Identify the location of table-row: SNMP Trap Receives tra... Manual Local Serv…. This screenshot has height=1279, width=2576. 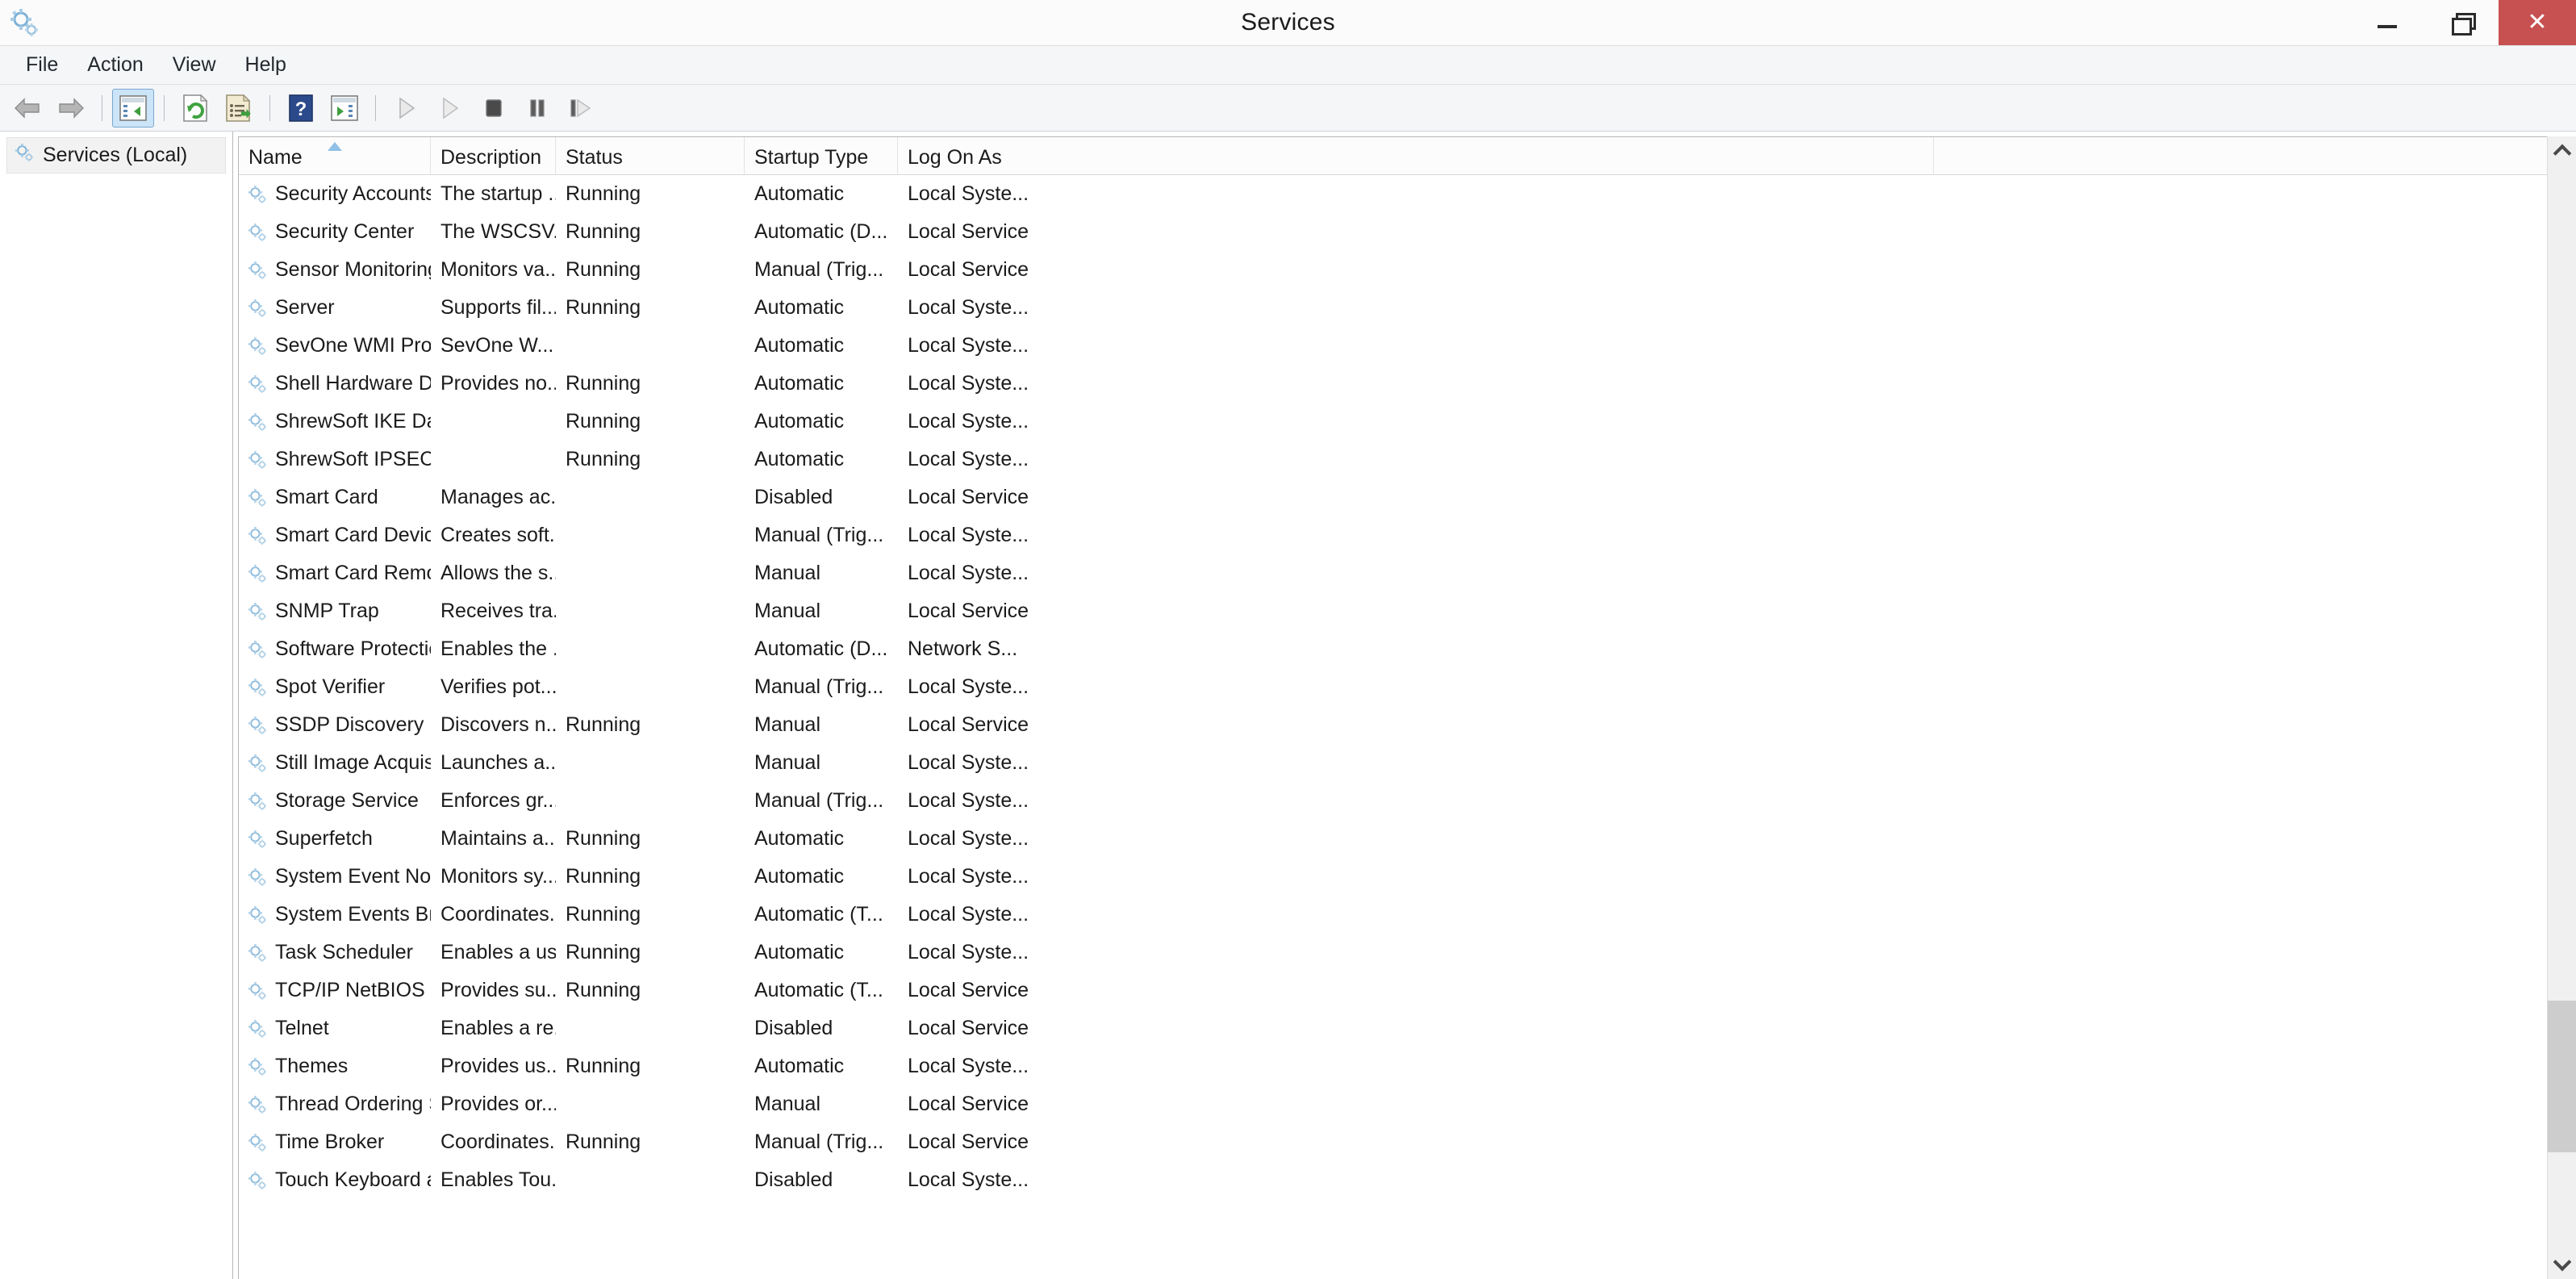
(1407, 611).